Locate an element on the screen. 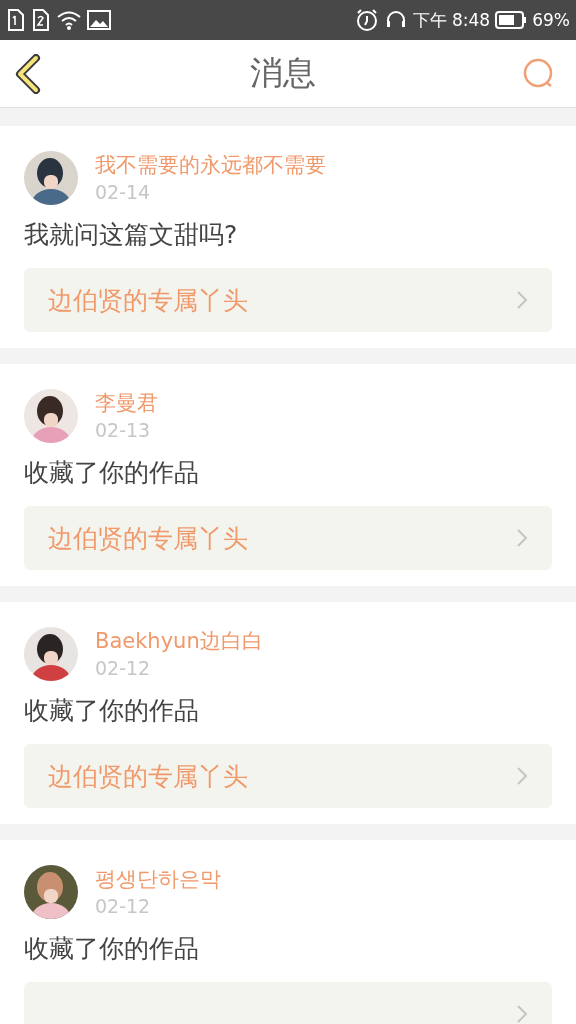 This screenshot has height=1024, width=576. message-text: 我就问这篇文甜吗? is located at coordinates (131, 235).